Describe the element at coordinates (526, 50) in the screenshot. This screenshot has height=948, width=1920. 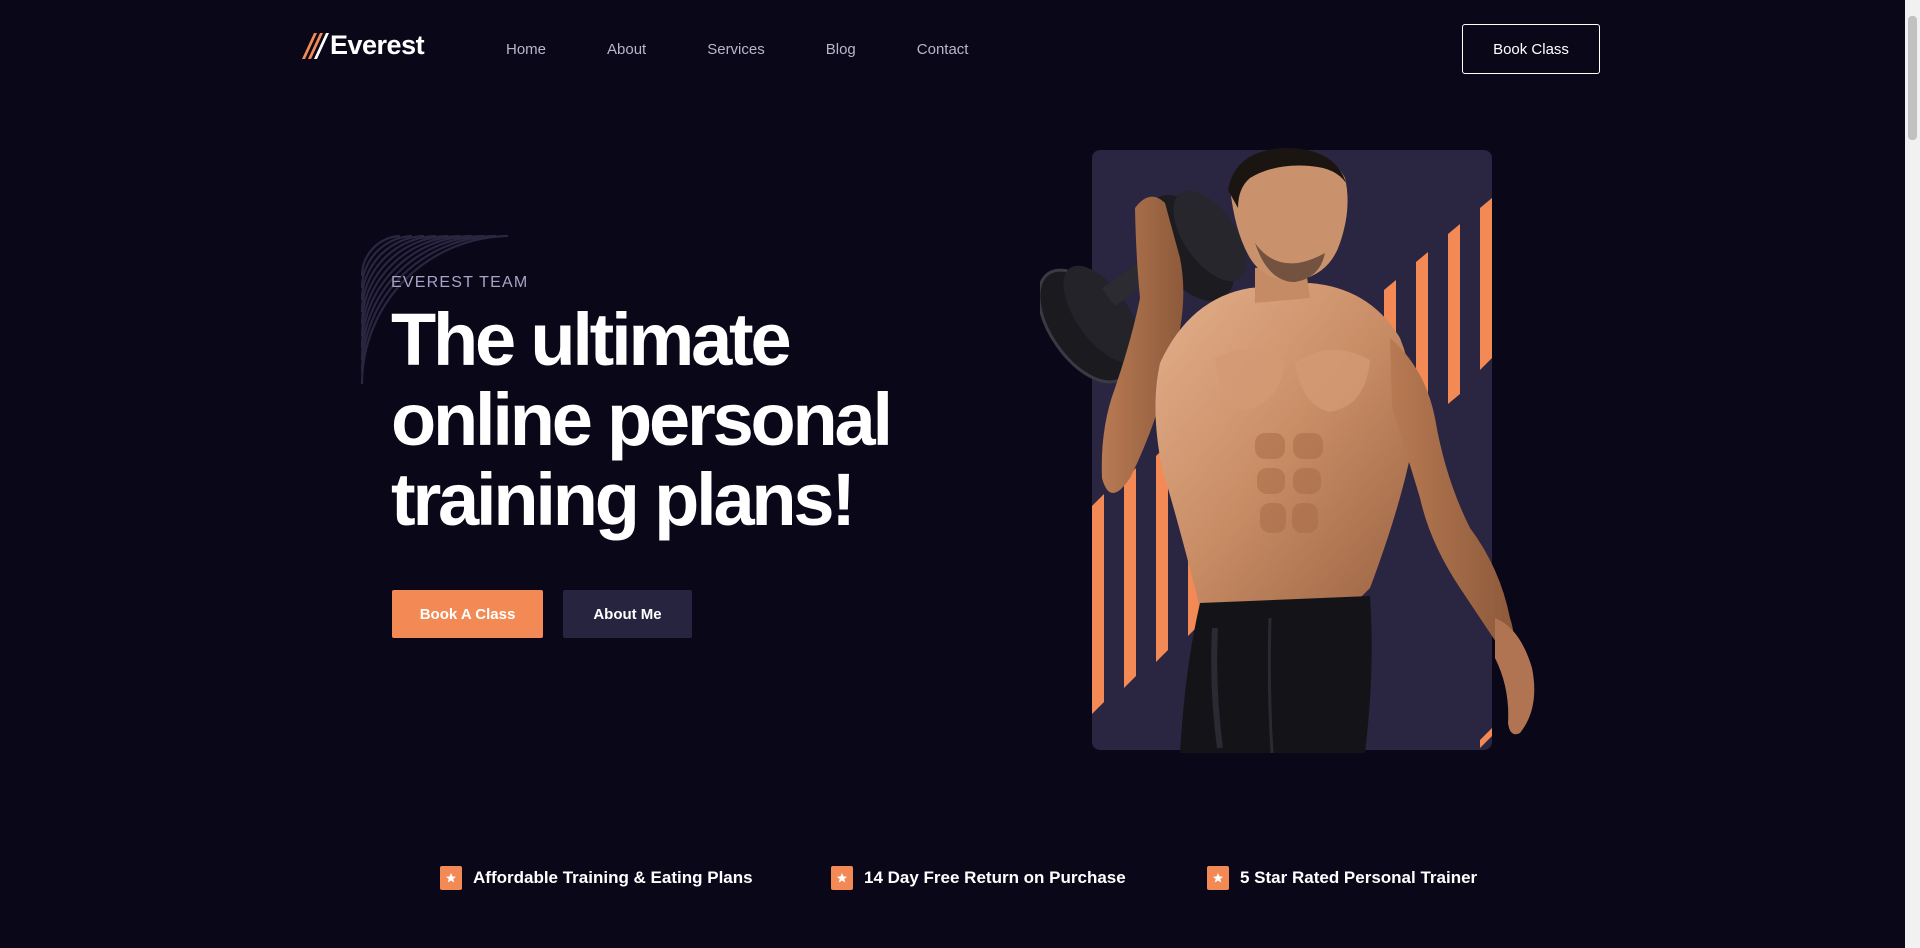
I see `nav-home: Home` at that location.